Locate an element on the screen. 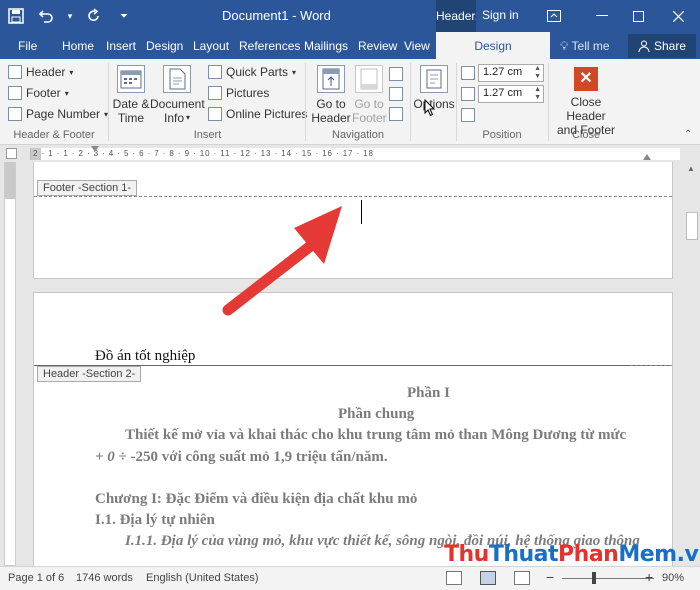  header-dropdown: Header ▾ is located at coordinates (40, 72).